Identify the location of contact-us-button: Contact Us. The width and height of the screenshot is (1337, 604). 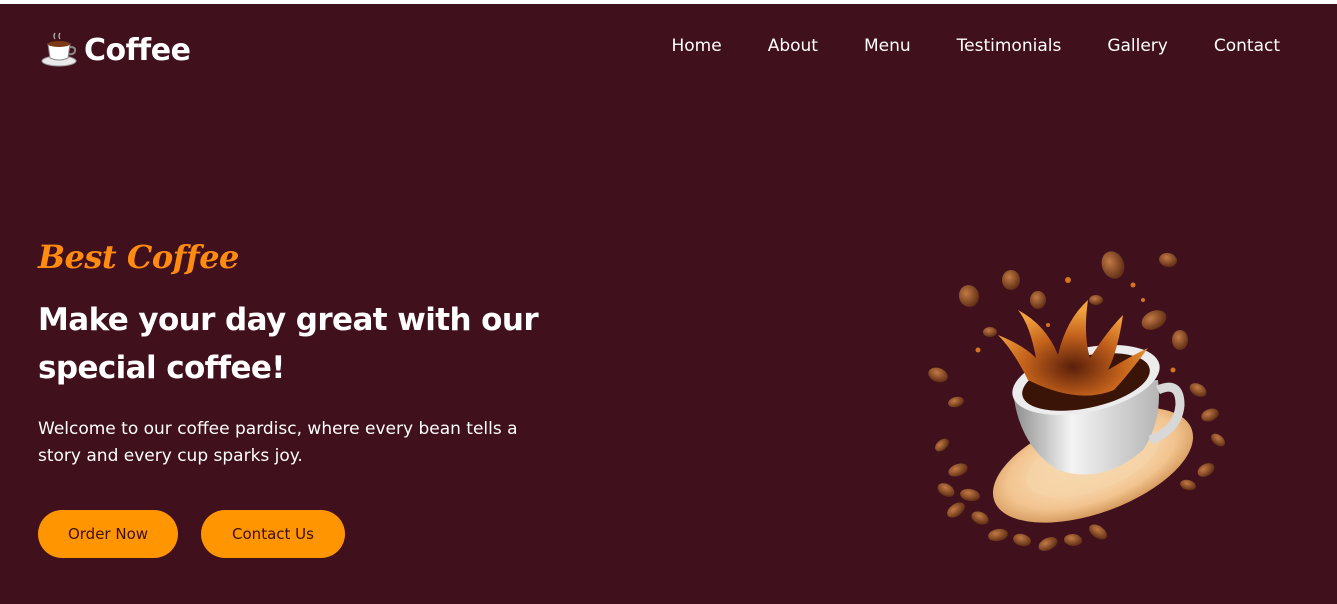
(273, 534).